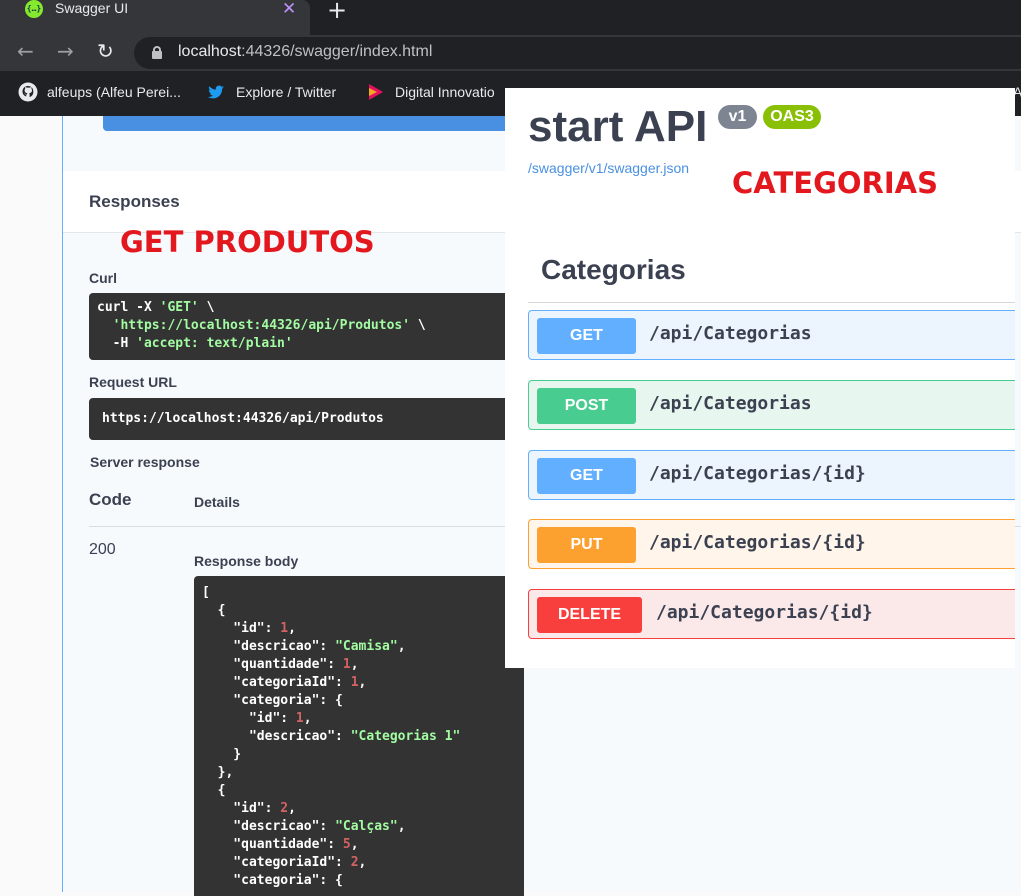  What do you see at coordinates (445, 92) in the screenshot?
I see `bookmark-dio: Digital Innovatio` at bounding box center [445, 92].